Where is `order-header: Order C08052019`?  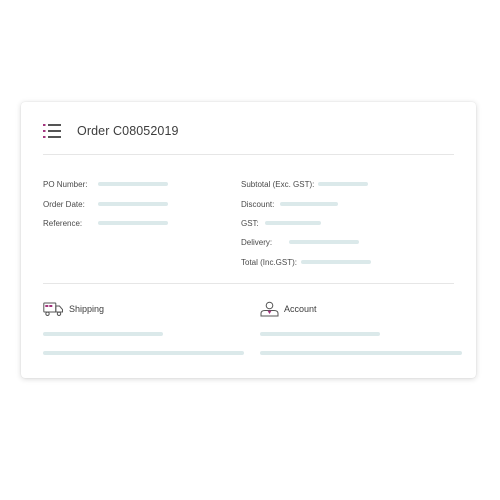
order-header: Order C08052019 is located at coordinates (111, 131).